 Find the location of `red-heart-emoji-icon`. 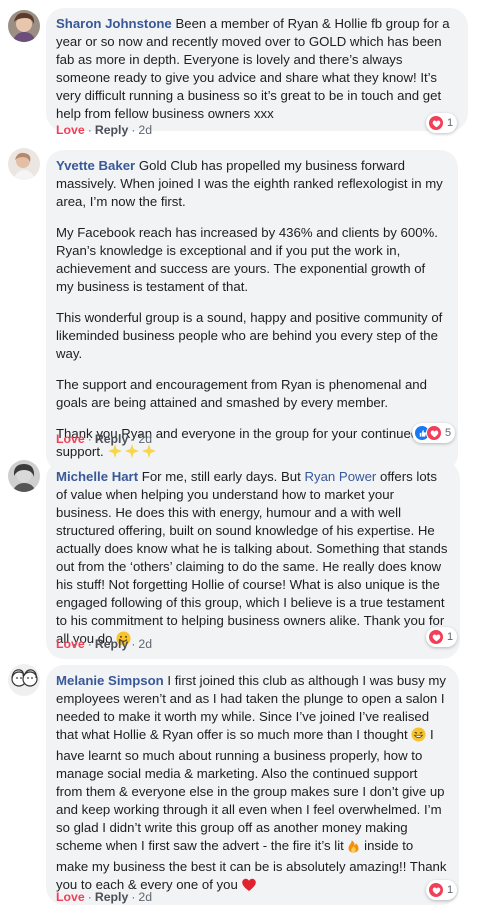

red-heart-emoji-icon is located at coordinates (249, 887).